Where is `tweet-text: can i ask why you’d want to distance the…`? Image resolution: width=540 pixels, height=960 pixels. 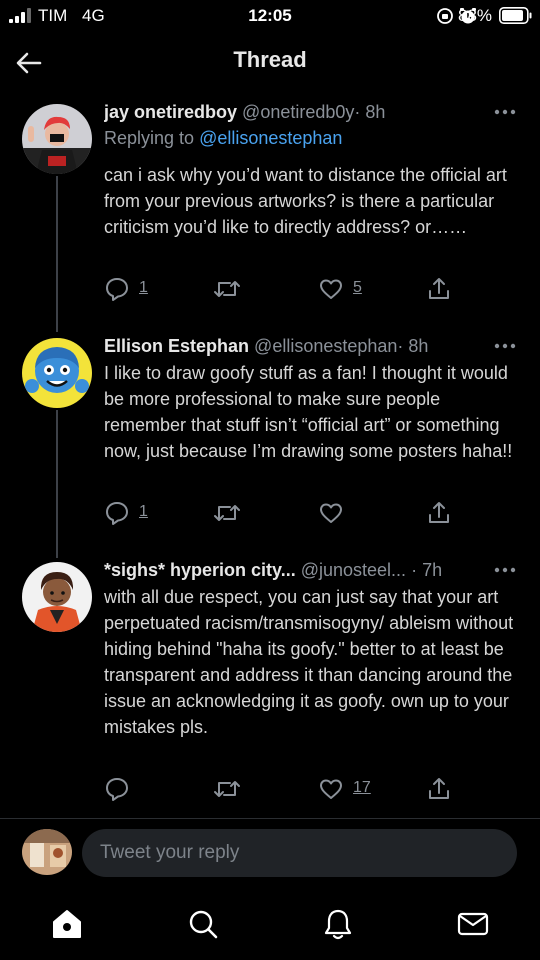
tweet-text: can i ask why you’d want to distance the… is located at coordinates (305, 201).